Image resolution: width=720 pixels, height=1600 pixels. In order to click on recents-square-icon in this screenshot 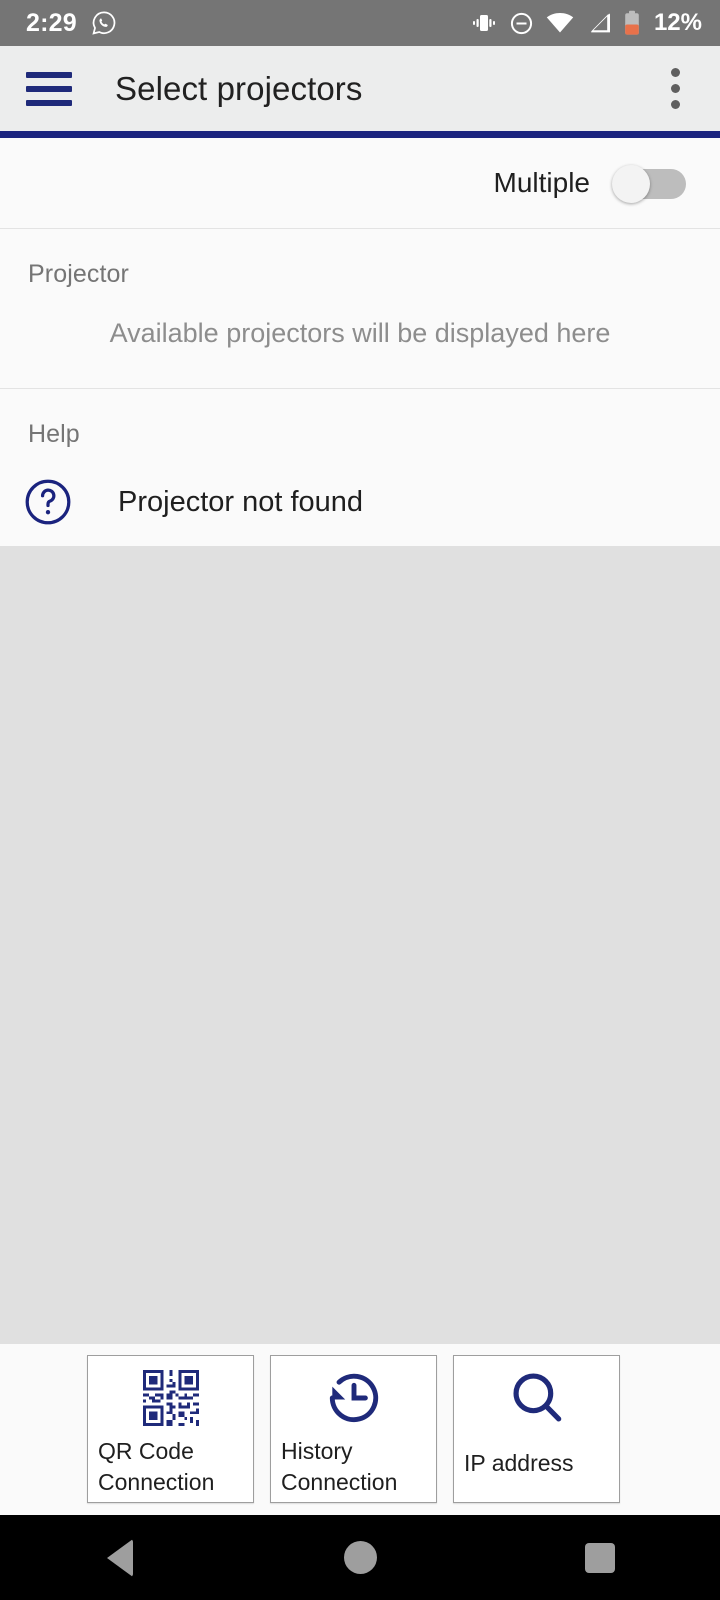, I will do `click(600, 1557)`.